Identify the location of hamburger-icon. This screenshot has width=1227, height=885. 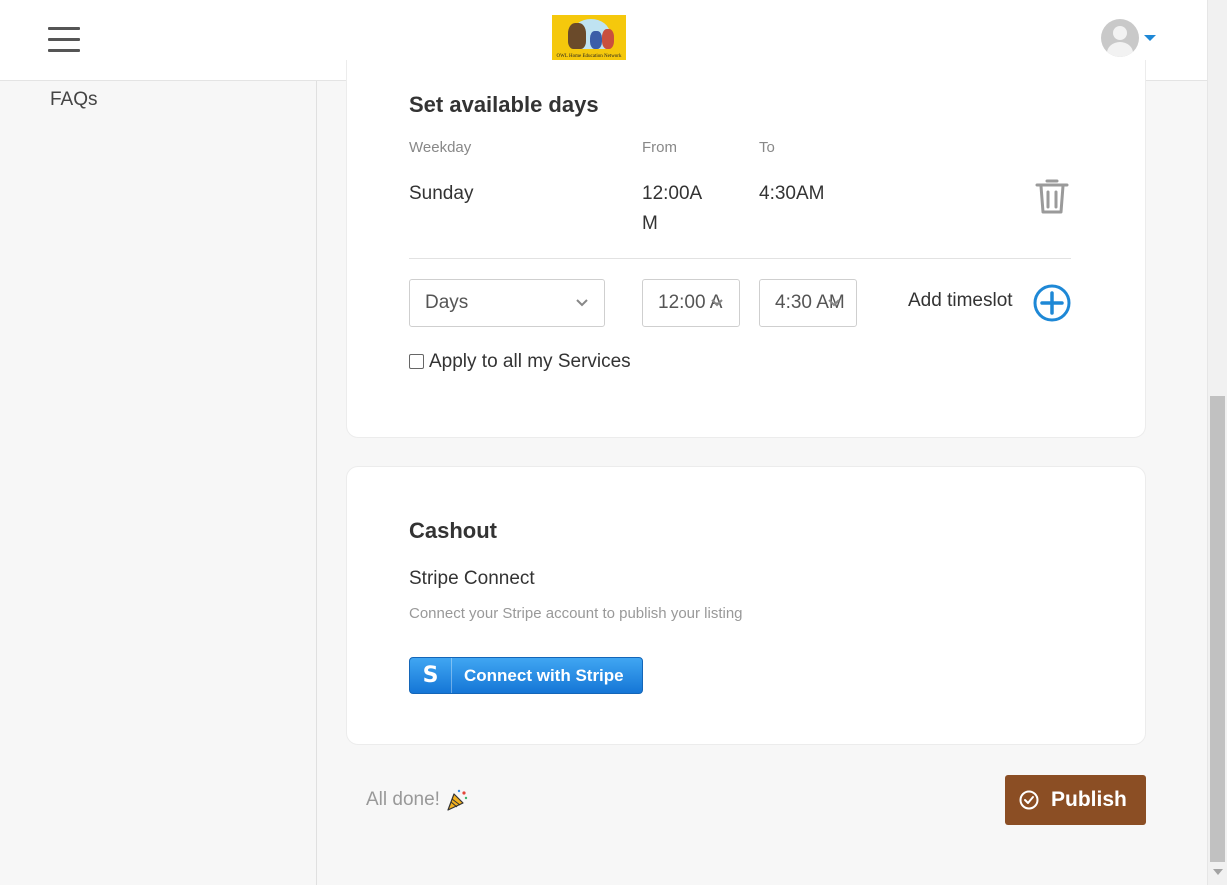
(64, 40).